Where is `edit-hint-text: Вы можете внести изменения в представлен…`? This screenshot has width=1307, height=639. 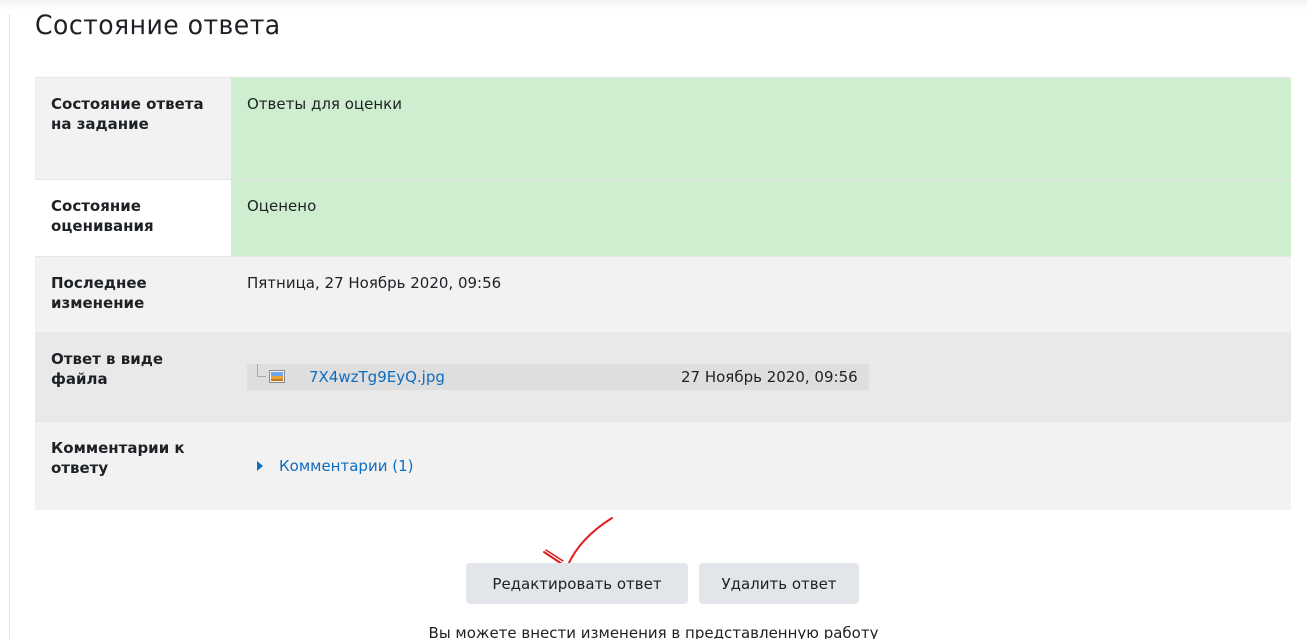
edit-hint-text: Вы можете внести изменения в представлен… is located at coordinates (653, 631).